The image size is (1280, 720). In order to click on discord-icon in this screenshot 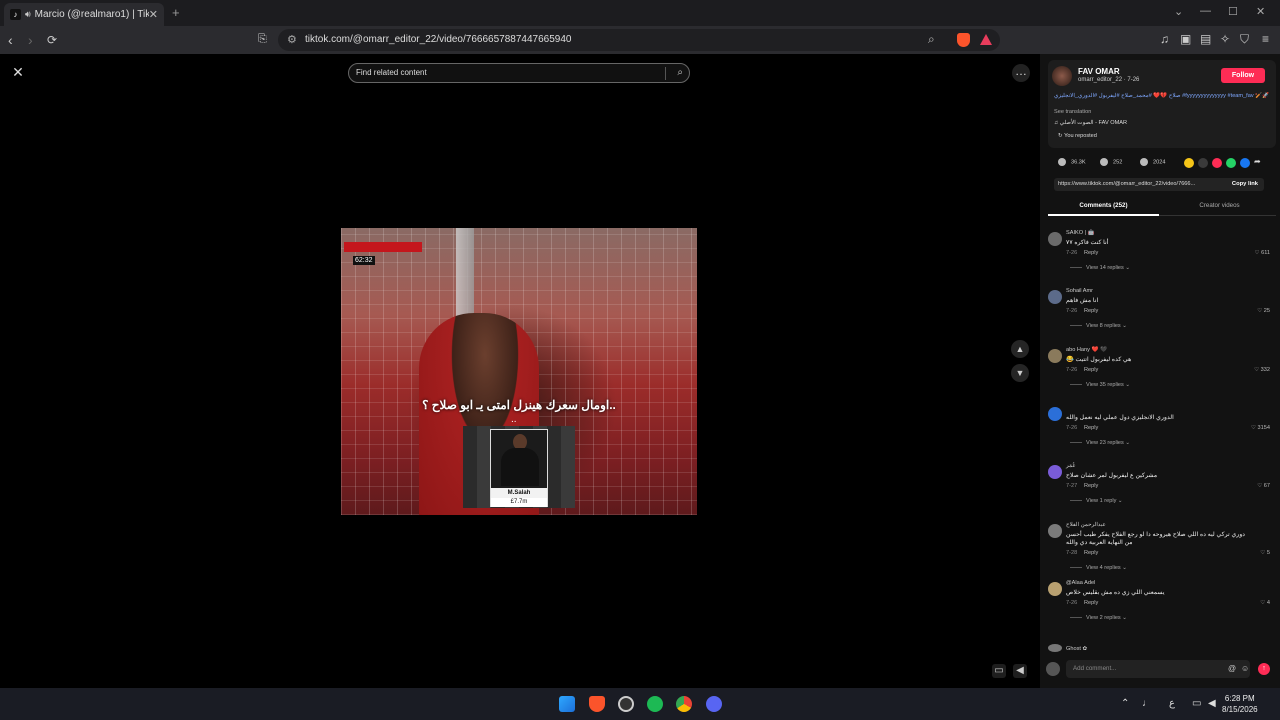, I will do `click(714, 704)`.